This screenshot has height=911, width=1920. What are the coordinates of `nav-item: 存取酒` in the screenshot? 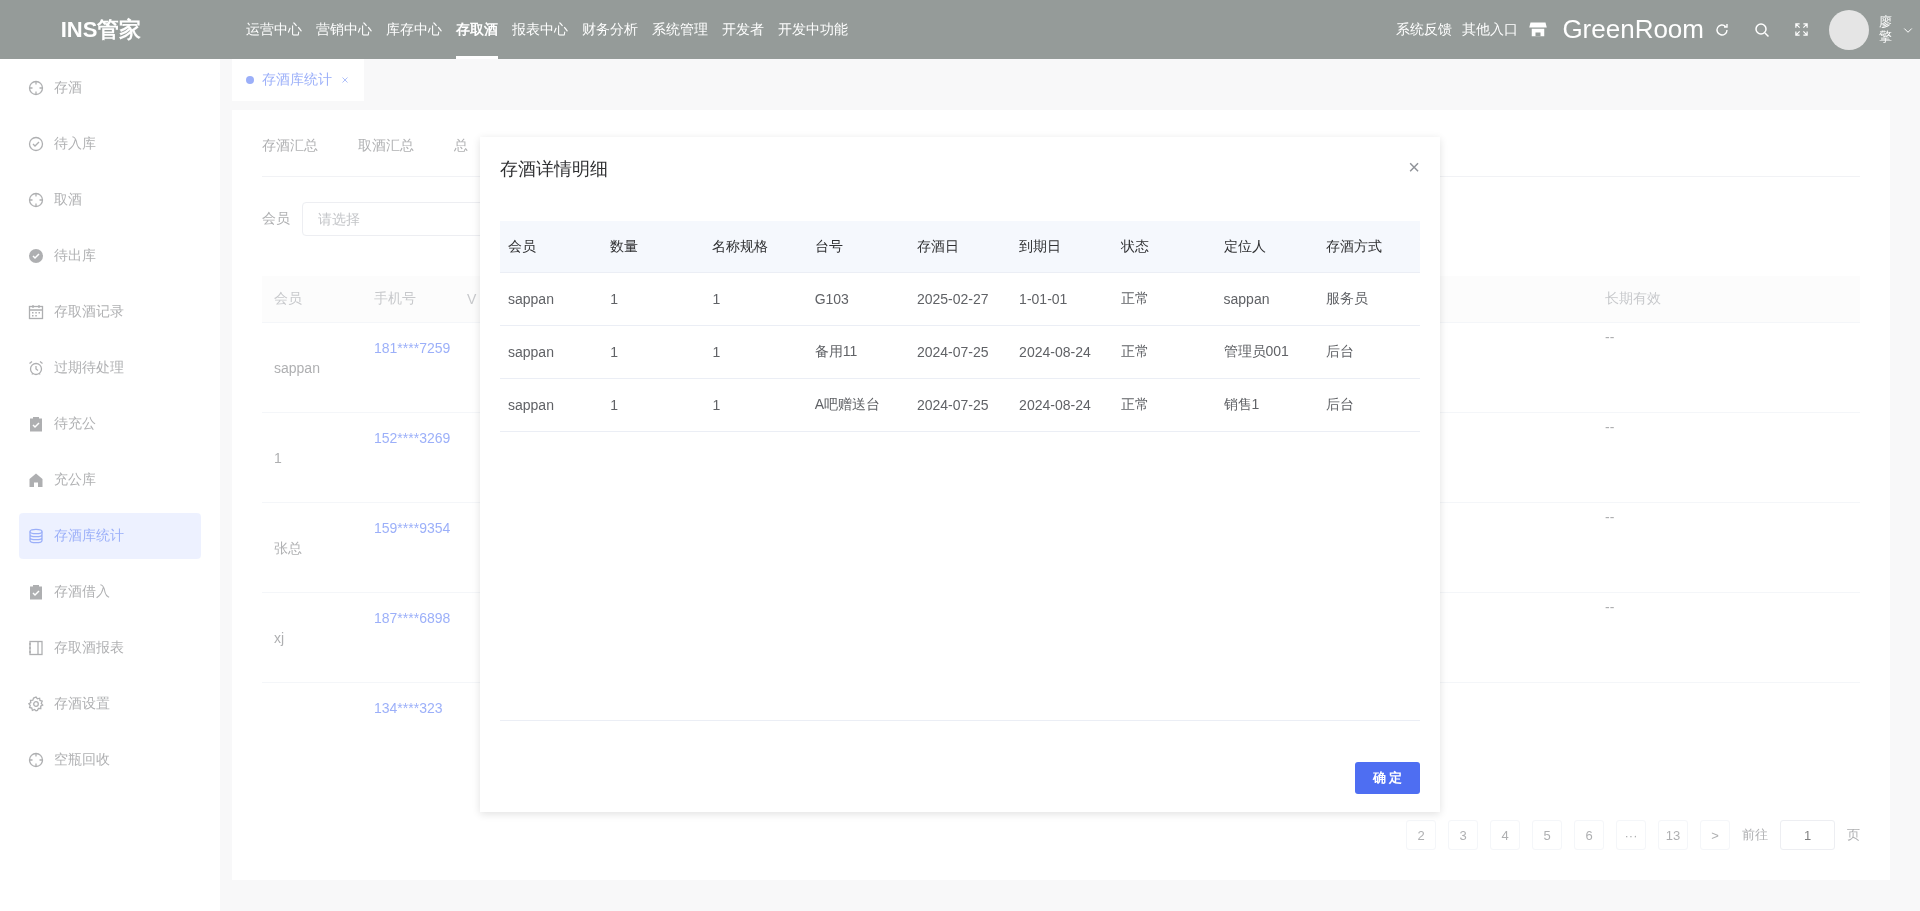 It's located at (477, 29).